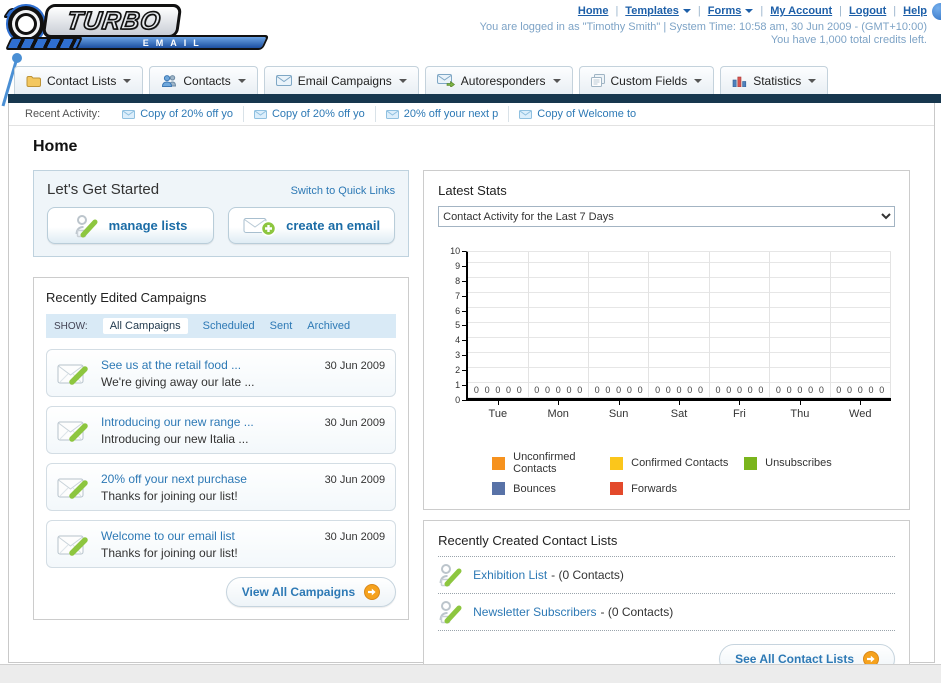 The image size is (941, 683). What do you see at coordinates (528, 540) in the screenshot?
I see `contact-lists-title: Recently Created Contact Lists` at bounding box center [528, 540].